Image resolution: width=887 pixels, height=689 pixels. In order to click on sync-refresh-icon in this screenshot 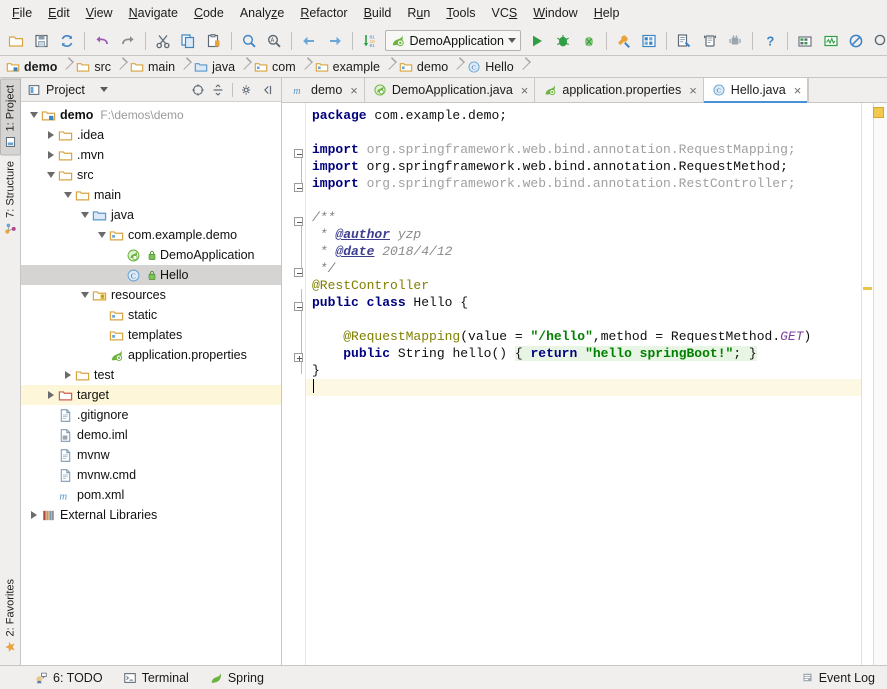, I will do `click(67, 41)`.